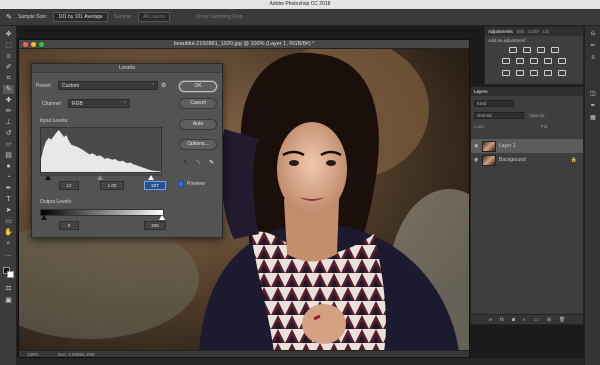 This screenshot has width=600, height=365. I want to click on threshold-icon, so click(534, 73).